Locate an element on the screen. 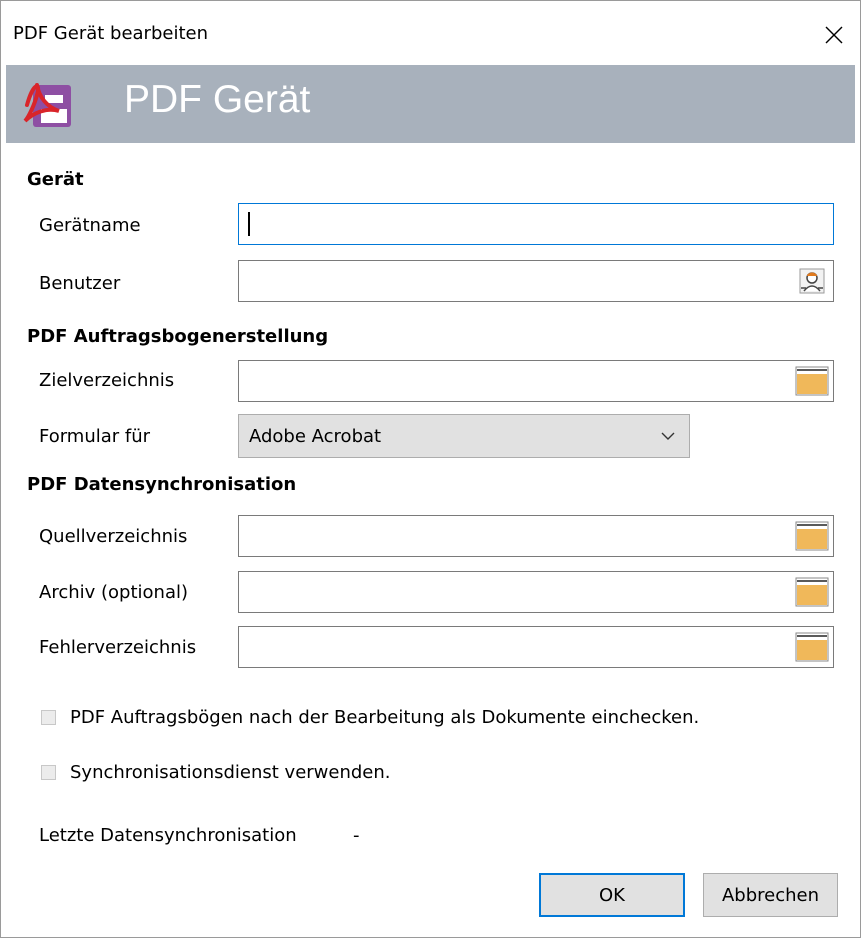 This screenshot has height=938, width=861. text-cursor is located at coordinates (249, 224).